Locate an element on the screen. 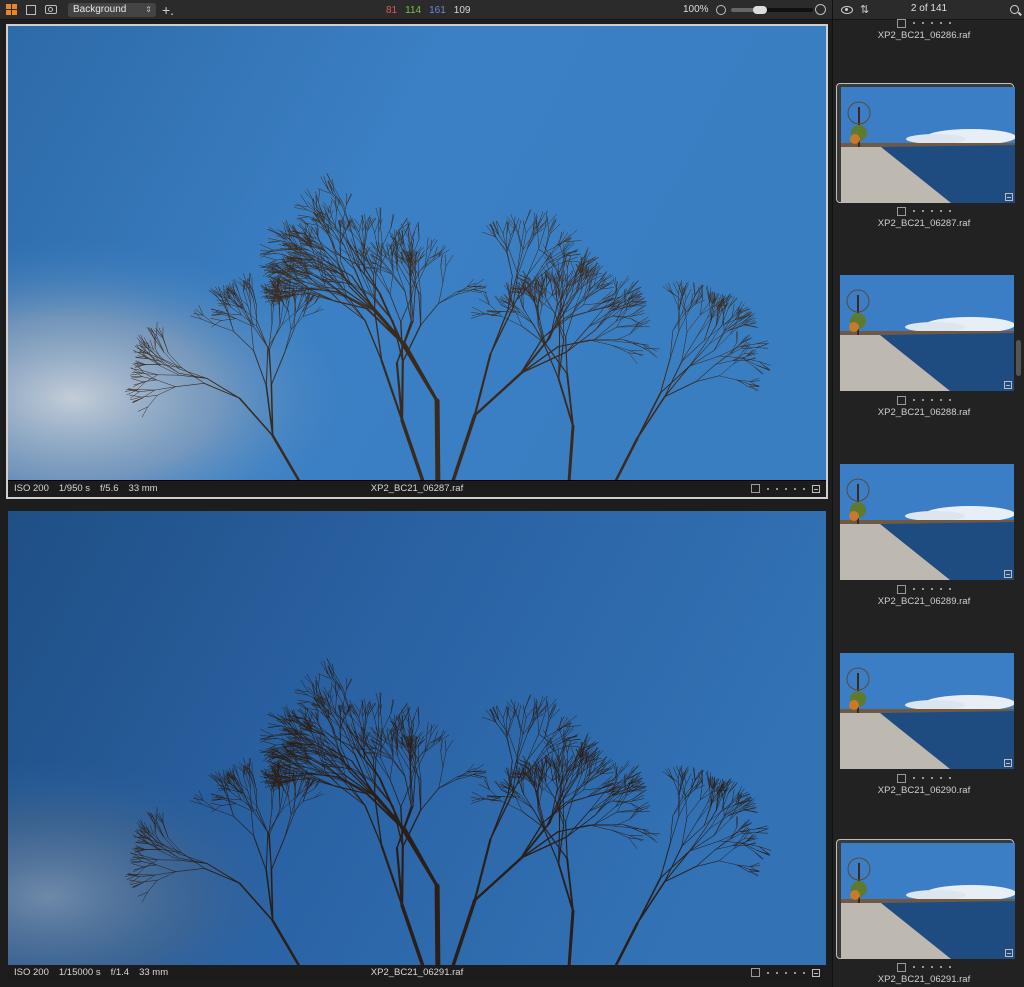 The height and width of the screenshot is (987, 1024). thumbnail-filename: XP2_BC21_06289.raf is located at coordinates (924, 601).